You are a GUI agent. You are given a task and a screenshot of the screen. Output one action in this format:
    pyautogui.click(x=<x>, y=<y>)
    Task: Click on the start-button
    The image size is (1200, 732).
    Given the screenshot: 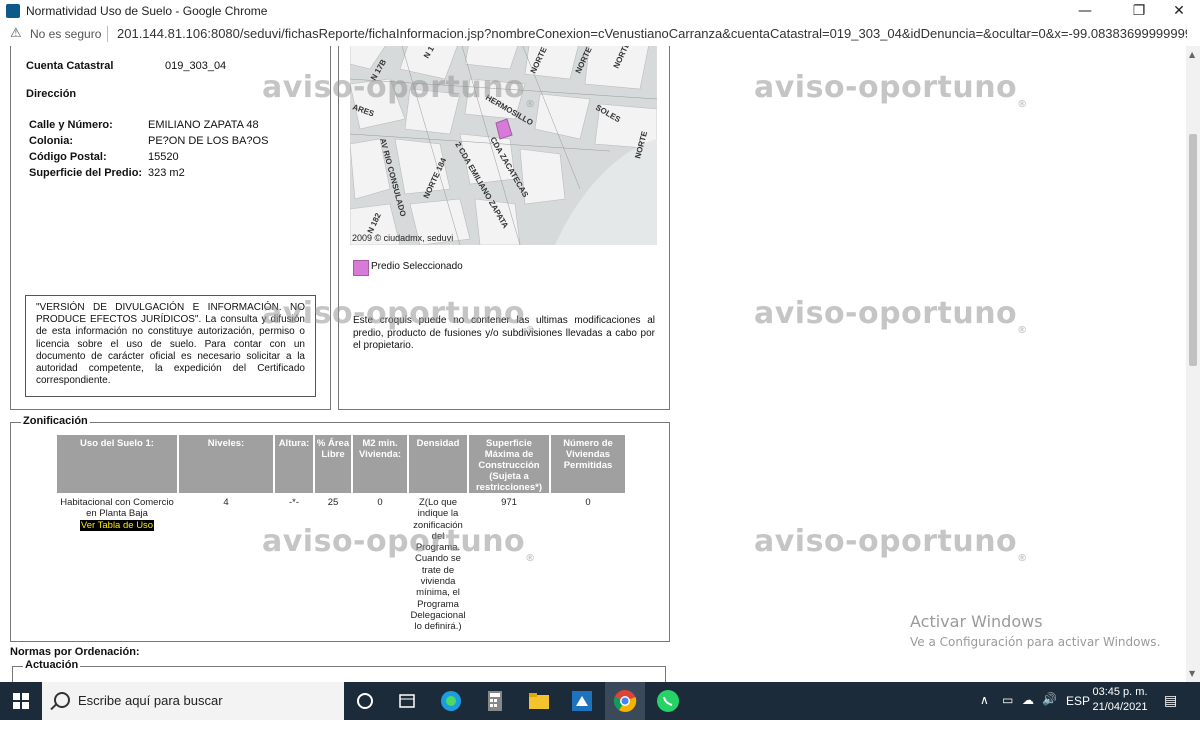 What is the action you would take?
    pyautogui.click(x=21, y=701)
    